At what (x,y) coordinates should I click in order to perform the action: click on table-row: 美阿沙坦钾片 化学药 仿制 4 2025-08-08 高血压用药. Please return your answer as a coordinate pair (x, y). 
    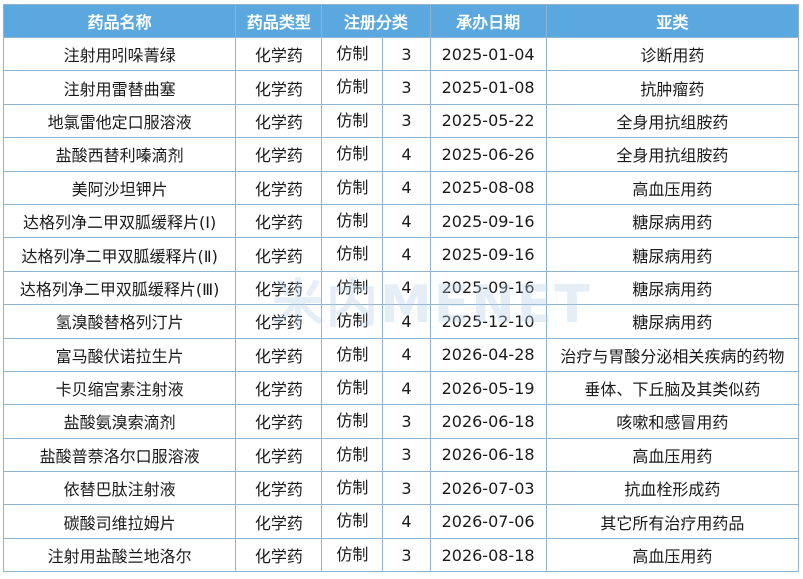
    Looking at the image, I should click on (401, 187).